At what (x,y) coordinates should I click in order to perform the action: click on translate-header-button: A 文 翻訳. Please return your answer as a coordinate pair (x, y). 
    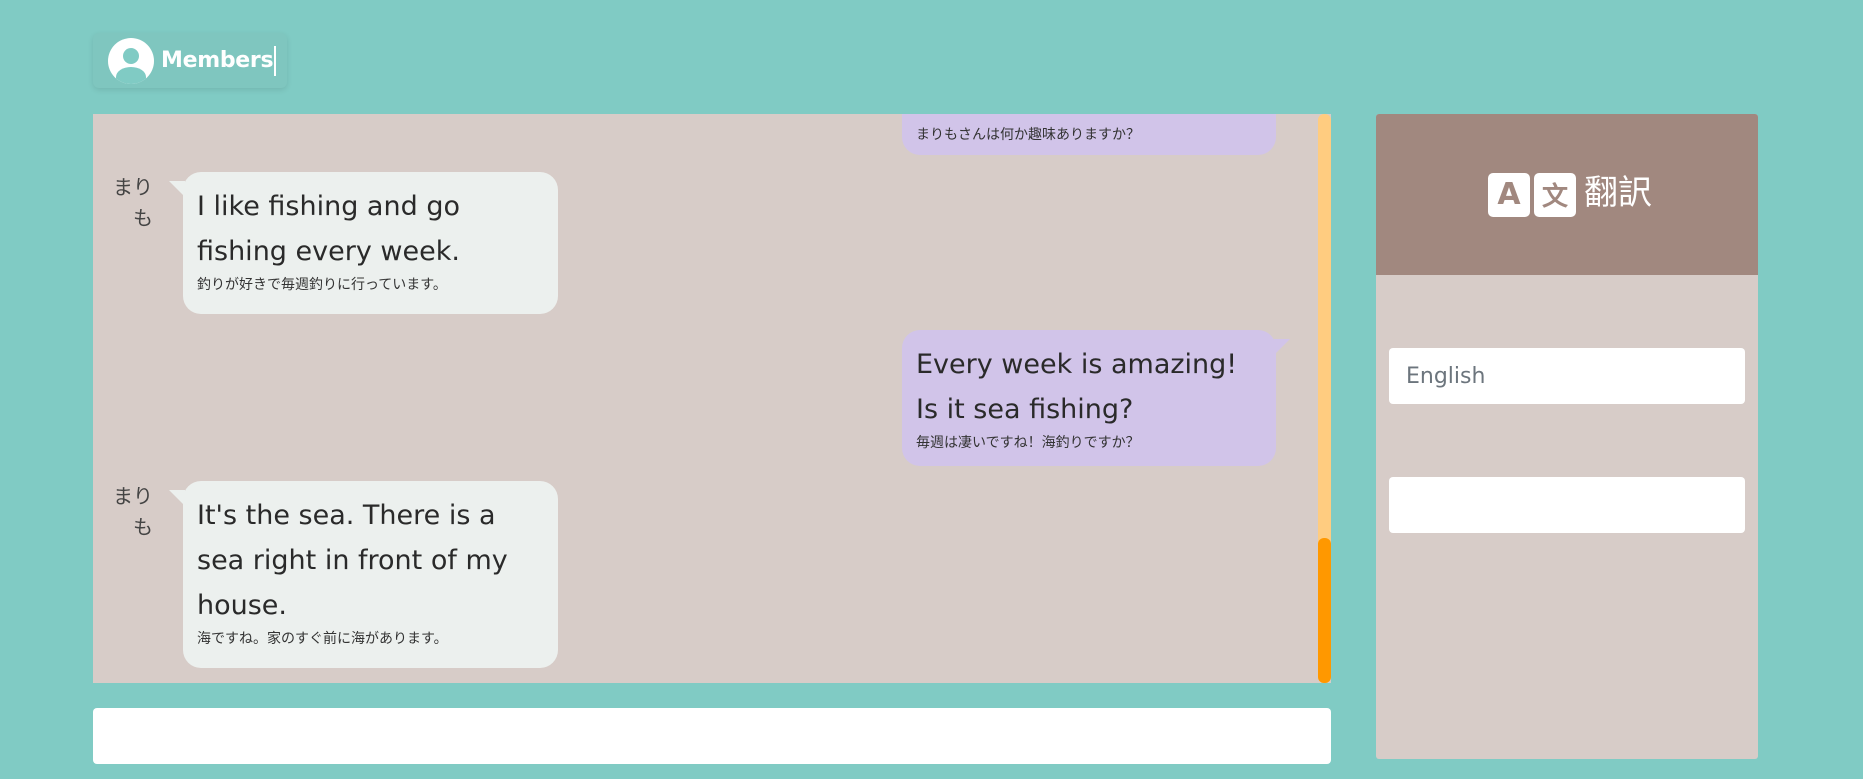
    Looking at the image, I should click on (1567, 194).